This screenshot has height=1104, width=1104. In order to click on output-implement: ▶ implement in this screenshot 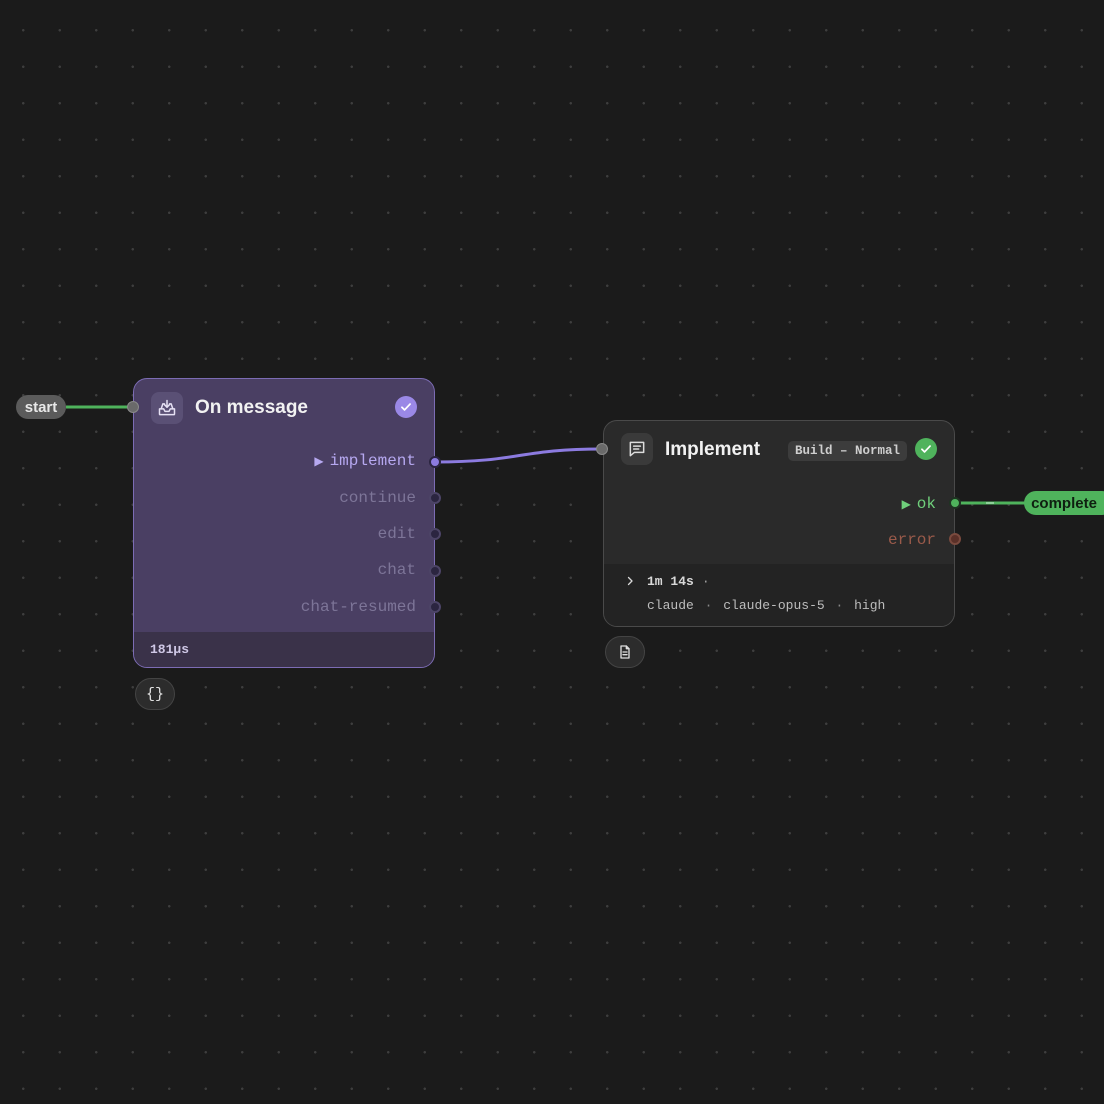, I will do `click(365, 461)`.